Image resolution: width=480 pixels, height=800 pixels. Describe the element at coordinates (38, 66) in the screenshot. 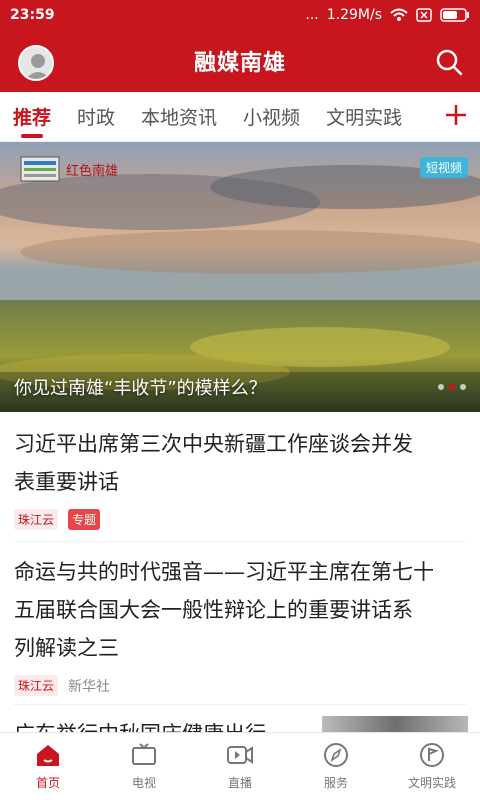

I see `user-icon` at that location.